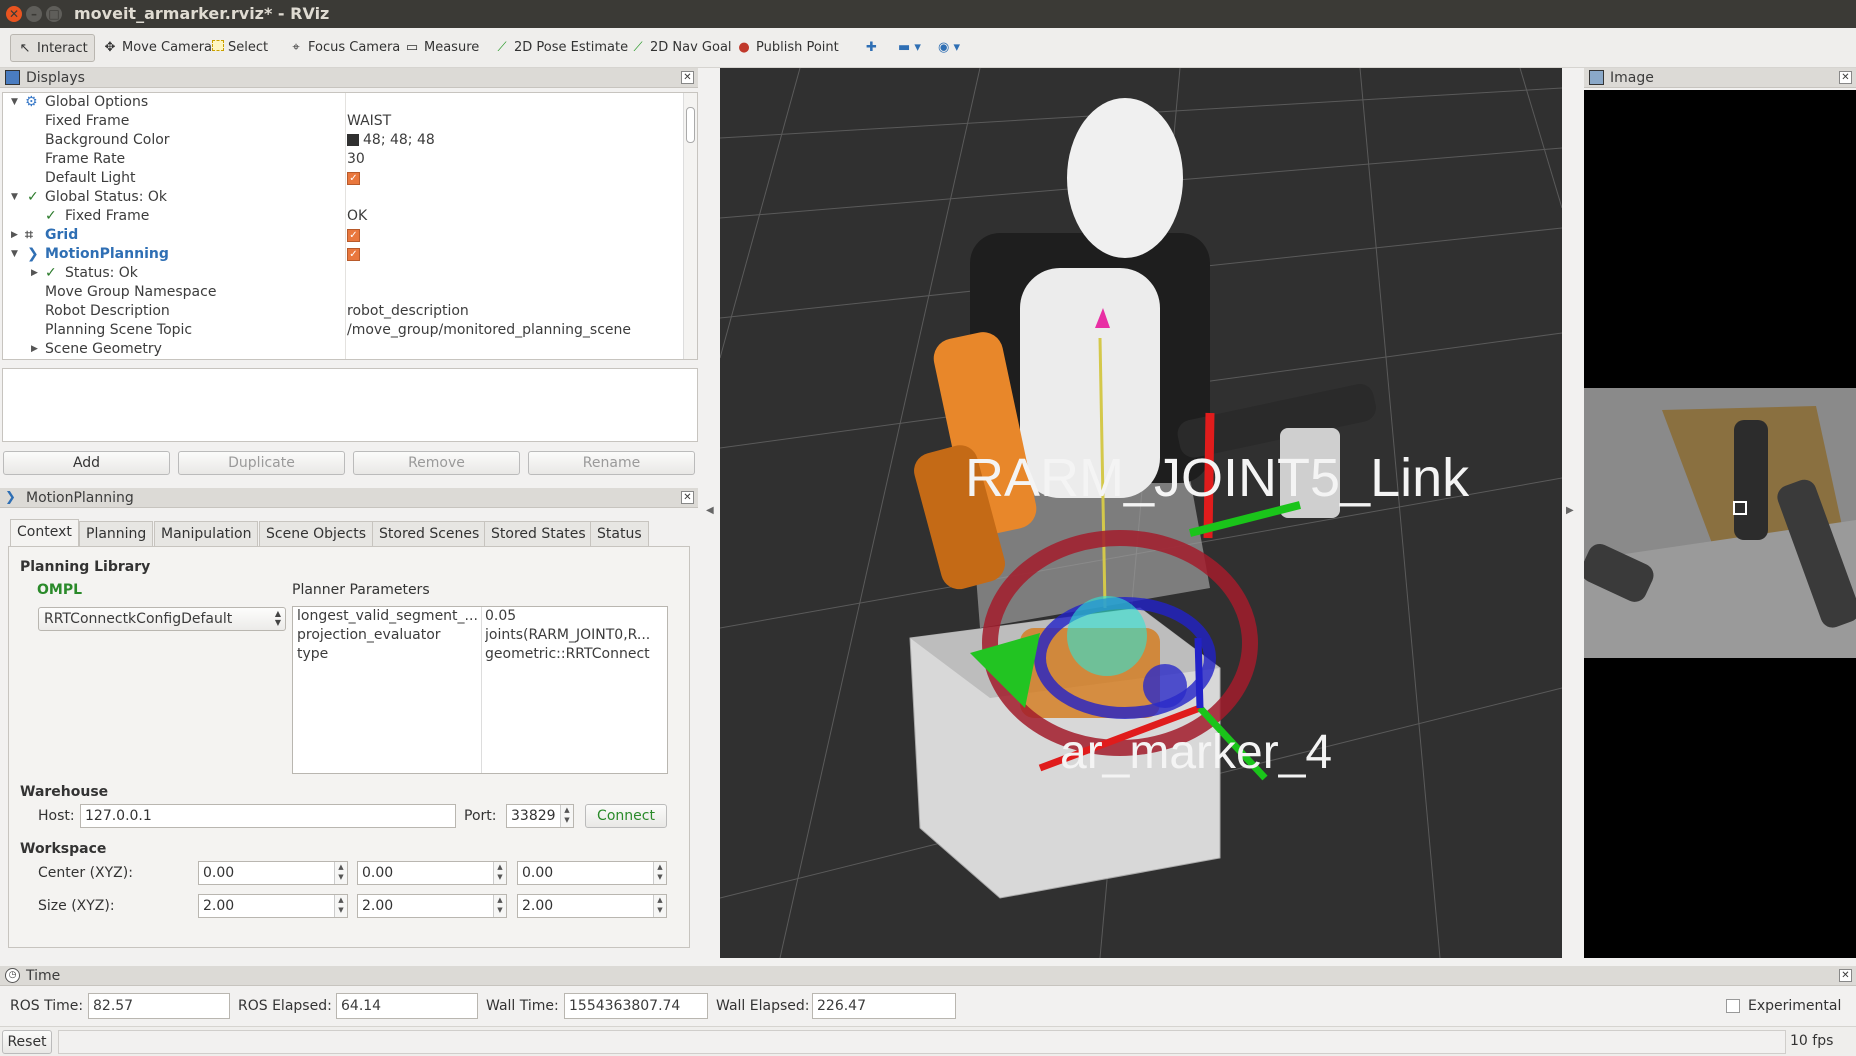 The height and width of the screenshot is (1056, 1856). What do you see at coordinates (273, 873) in the screenshot?
I see `center-x-input: 0.00 ▲ ▼` at bounding box center [273, 873].